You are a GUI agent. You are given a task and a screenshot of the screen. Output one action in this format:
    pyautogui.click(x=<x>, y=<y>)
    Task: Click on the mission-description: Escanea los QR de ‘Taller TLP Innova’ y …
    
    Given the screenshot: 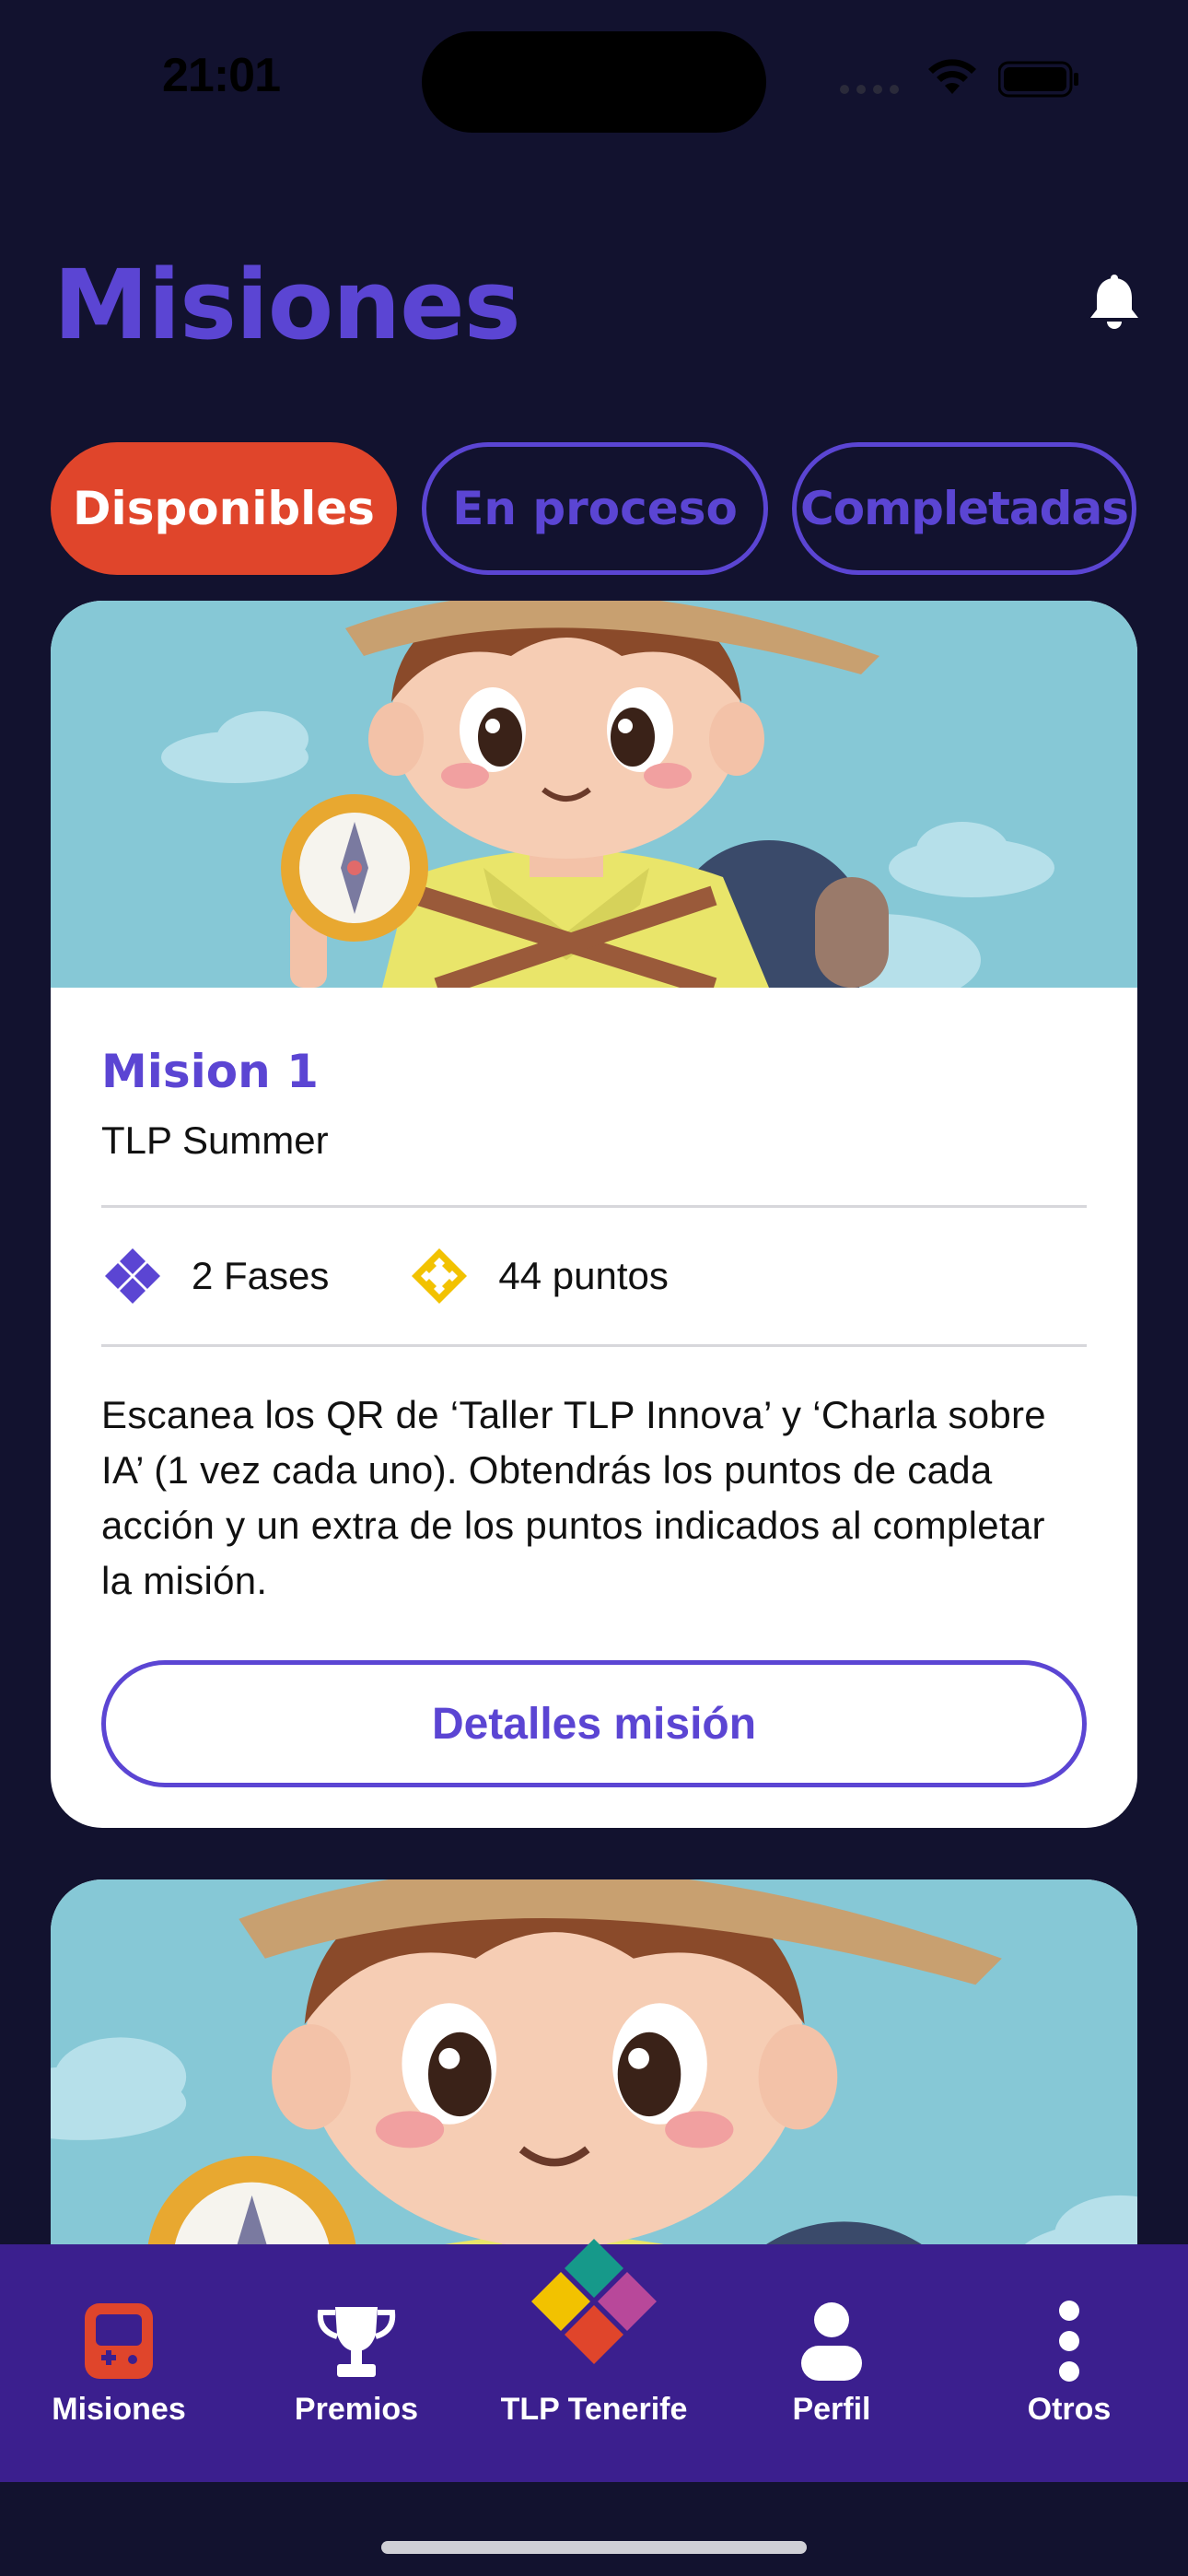 What is the action you would take?
    pyautogui.click(x=573, y=1498)
    